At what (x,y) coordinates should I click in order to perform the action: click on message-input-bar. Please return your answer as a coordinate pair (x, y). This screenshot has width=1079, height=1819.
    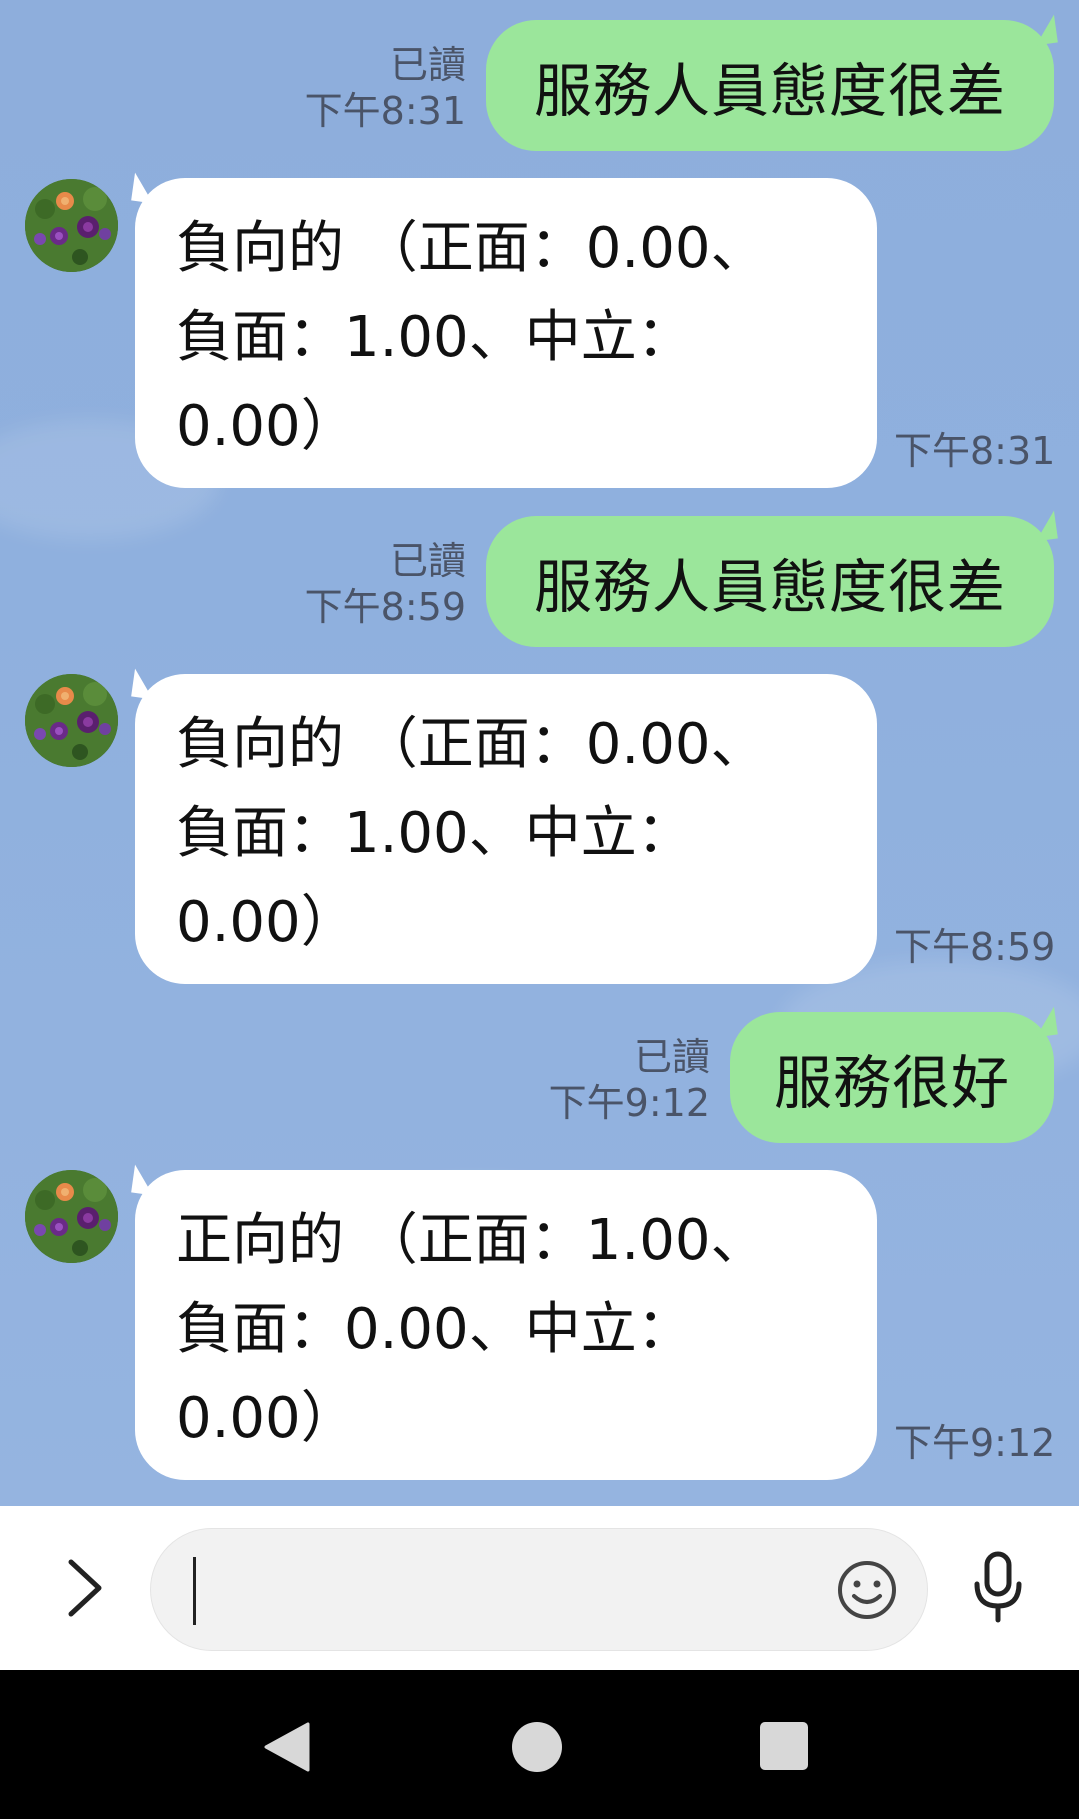
    Looking at the image, I should click on (539, 1588).